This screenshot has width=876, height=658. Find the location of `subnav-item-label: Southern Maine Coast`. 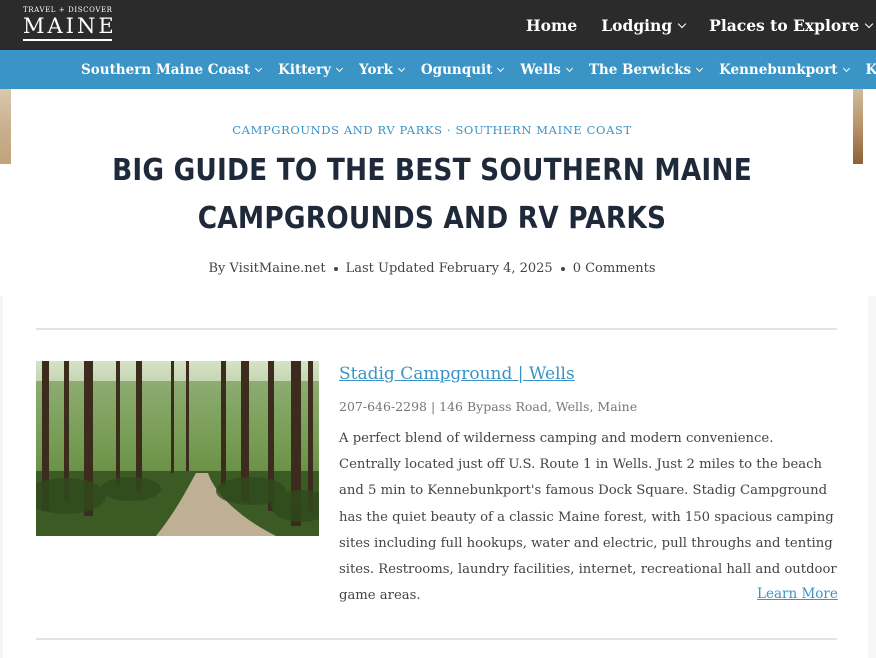

subnav-item-label: Southern Maine Coast is located at coordinates (166, 69).